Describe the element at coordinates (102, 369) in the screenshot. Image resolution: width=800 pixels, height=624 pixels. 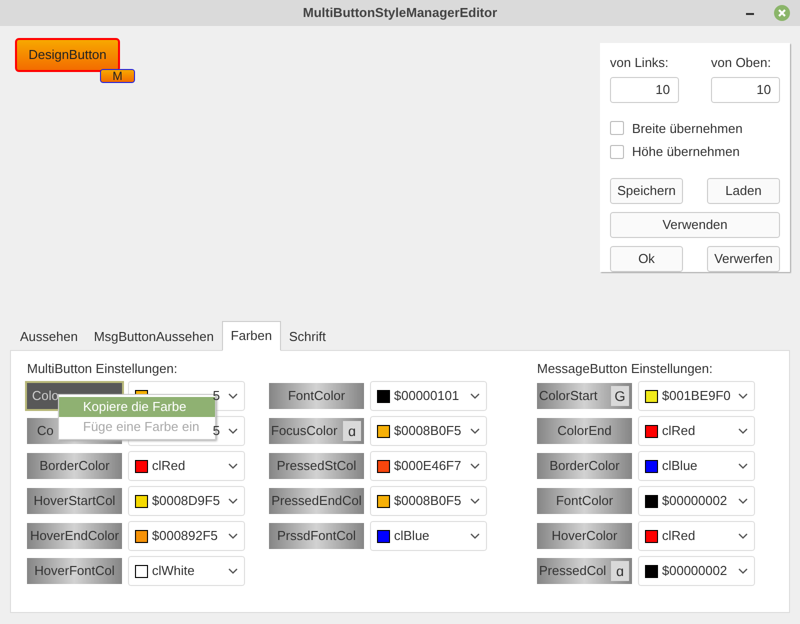
I see `section-heading: MultiButton Einstellungen:` at that location.